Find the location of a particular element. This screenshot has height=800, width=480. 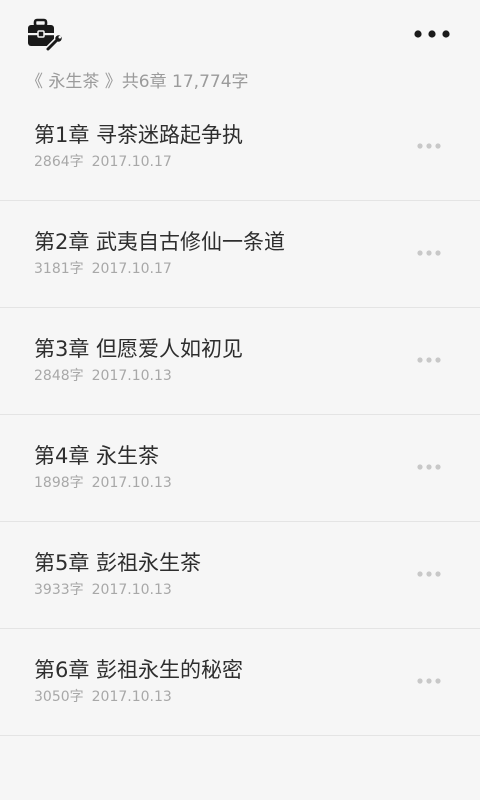

chapter-word-count: 3933字 is located at coordinates (59, 590).